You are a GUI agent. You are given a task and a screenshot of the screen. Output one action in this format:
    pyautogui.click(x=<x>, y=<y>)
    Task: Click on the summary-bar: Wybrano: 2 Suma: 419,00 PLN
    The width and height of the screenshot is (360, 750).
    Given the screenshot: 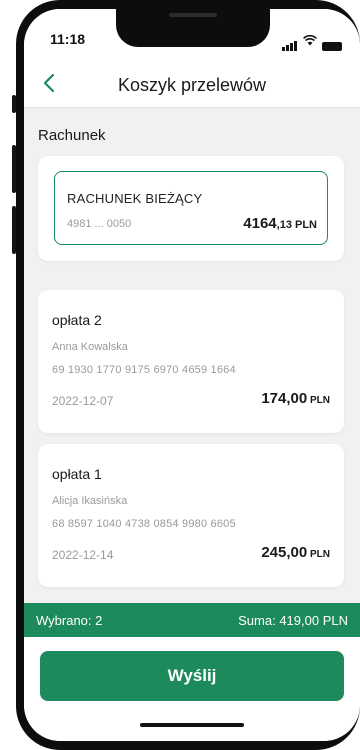 What is the action you would take?
    pyautogui.click(x=192, y=620)
    